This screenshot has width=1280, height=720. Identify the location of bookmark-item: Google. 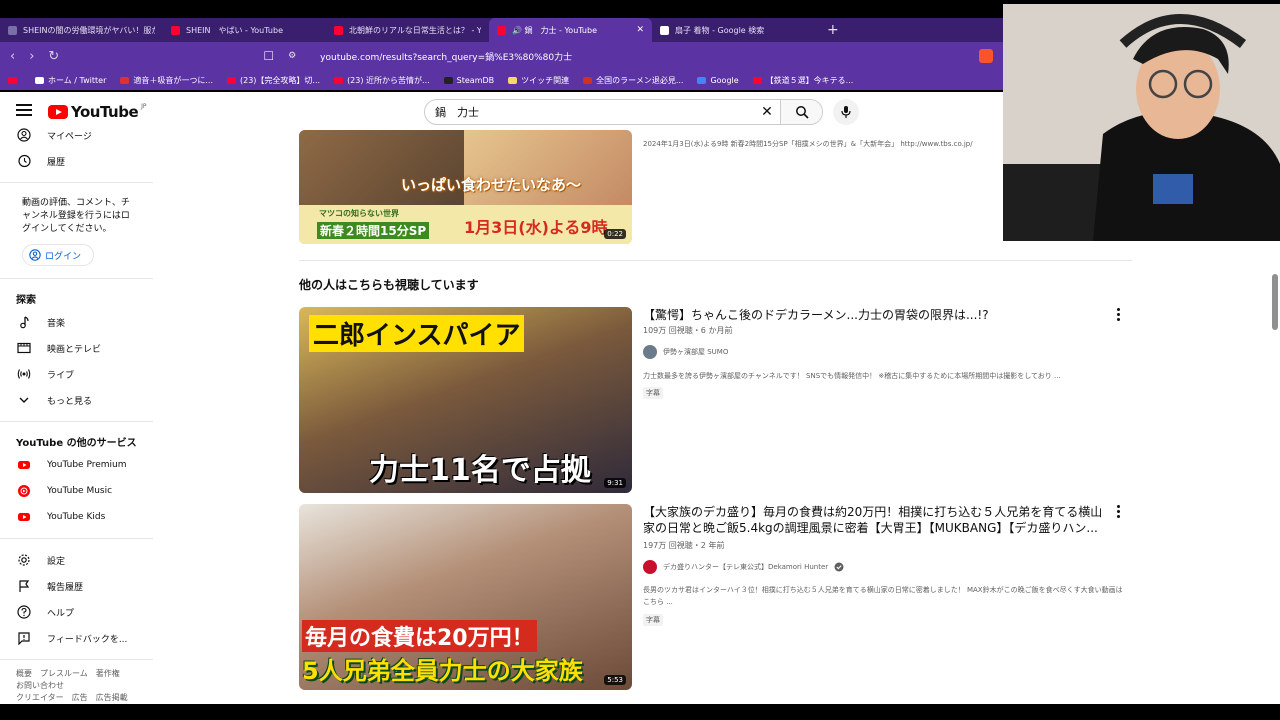
(718, 80).